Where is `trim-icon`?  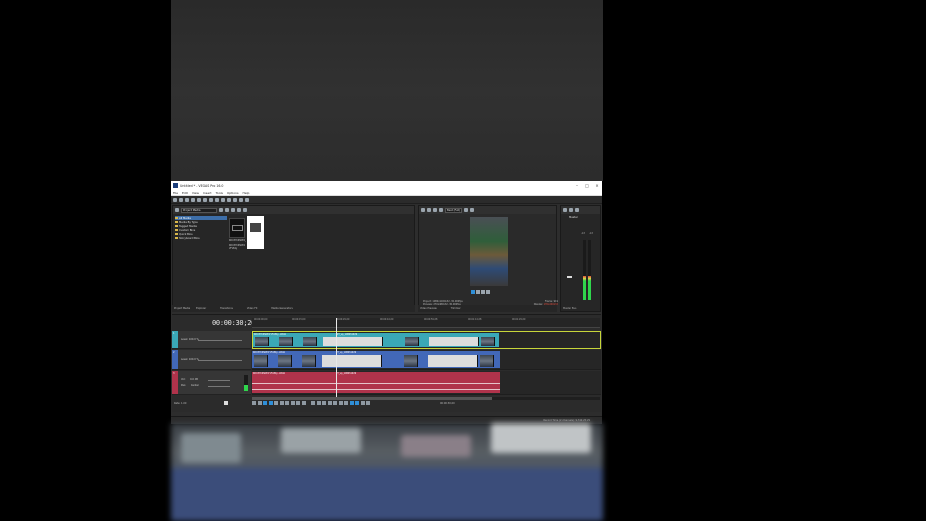
trim-icon is located at coordinates (335, 403).